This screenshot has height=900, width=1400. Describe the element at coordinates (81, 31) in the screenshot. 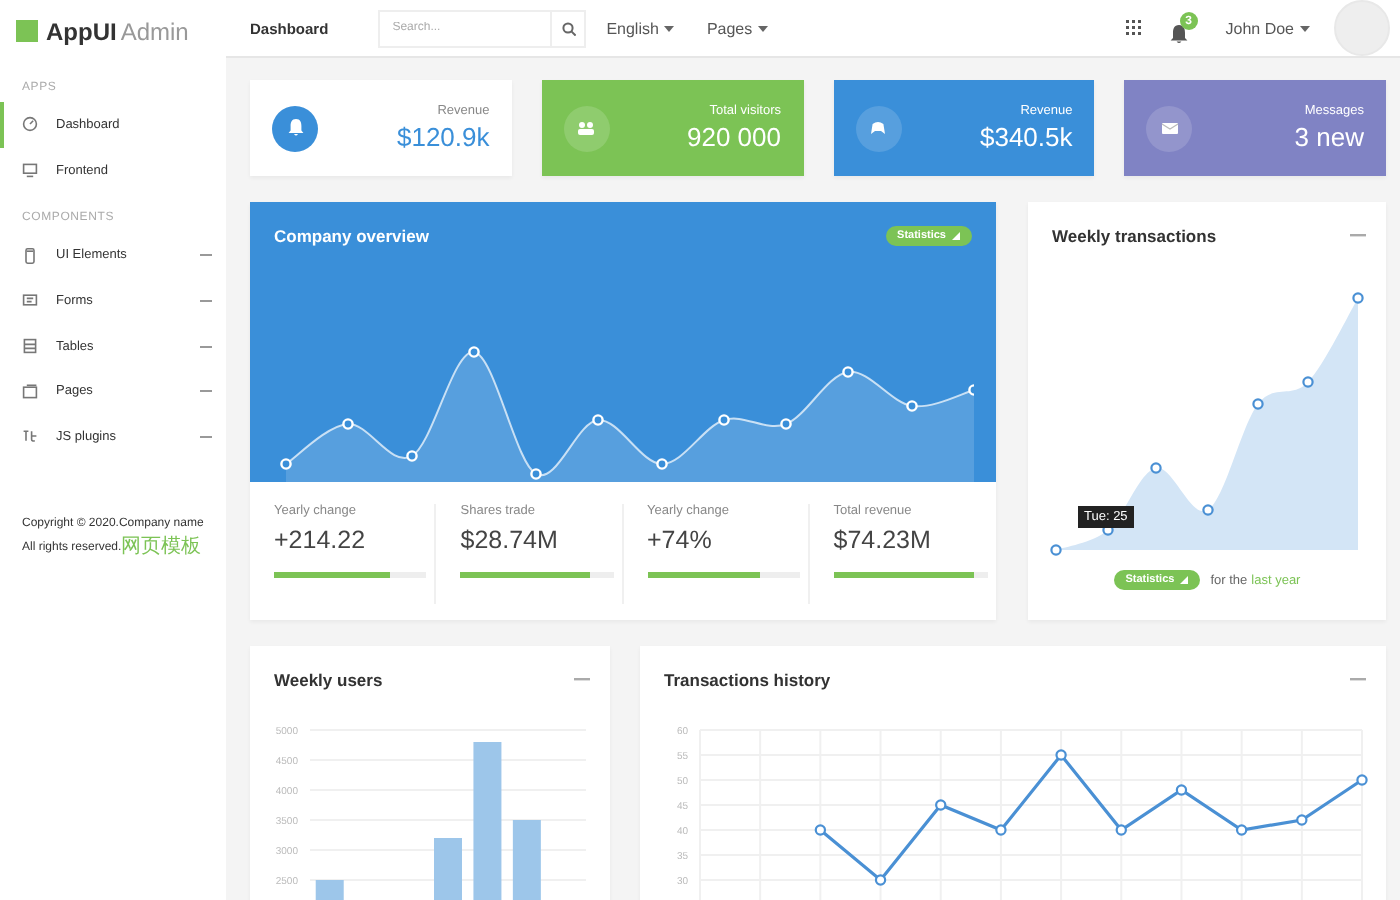

I see `logo-text: AppUI` at that location.